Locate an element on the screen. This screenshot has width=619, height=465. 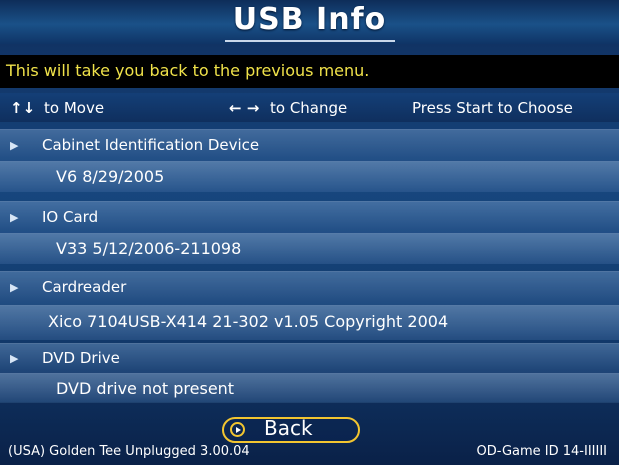
footer-game-id: OD-Game ID 14-IIIIII is located at coordinates (541, 451).